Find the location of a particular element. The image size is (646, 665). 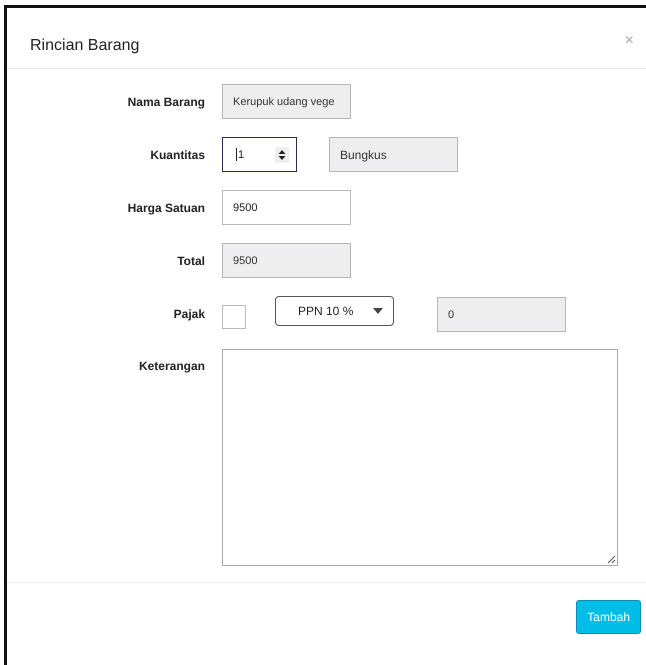

tax-select: PPN 10 % is located at coordinates (334, 311).